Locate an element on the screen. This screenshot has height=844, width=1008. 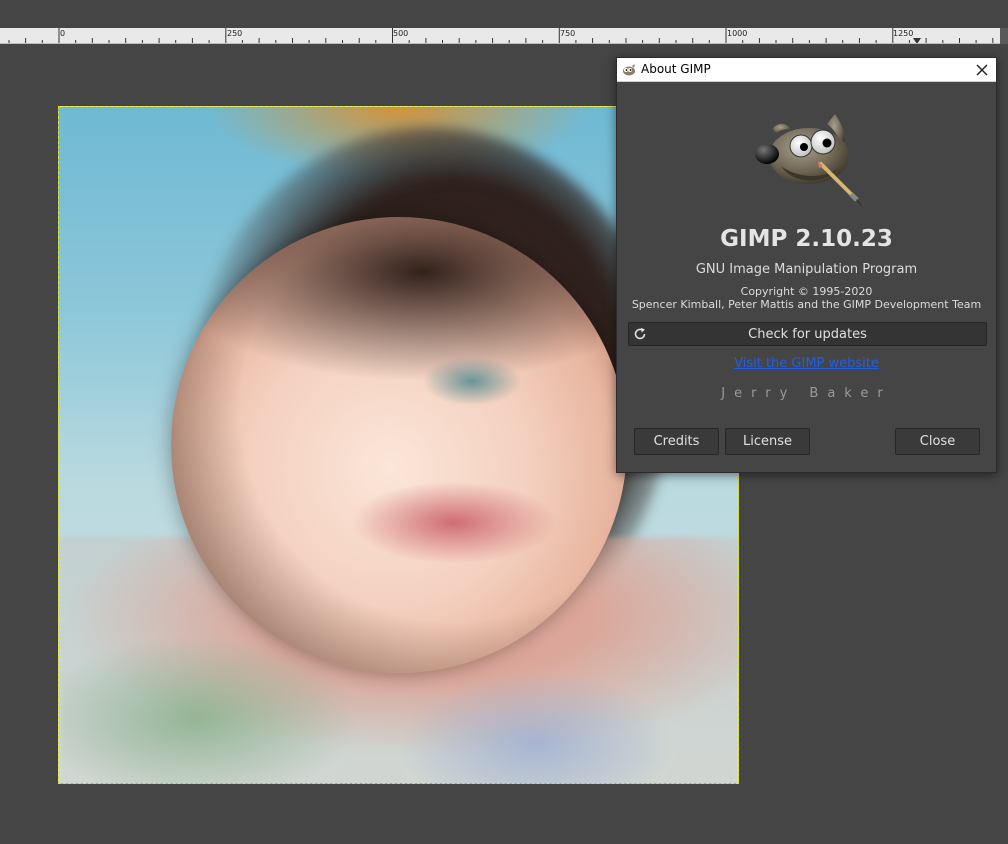
check-updates-label: Check for updates is located at coordinates (807, 334).